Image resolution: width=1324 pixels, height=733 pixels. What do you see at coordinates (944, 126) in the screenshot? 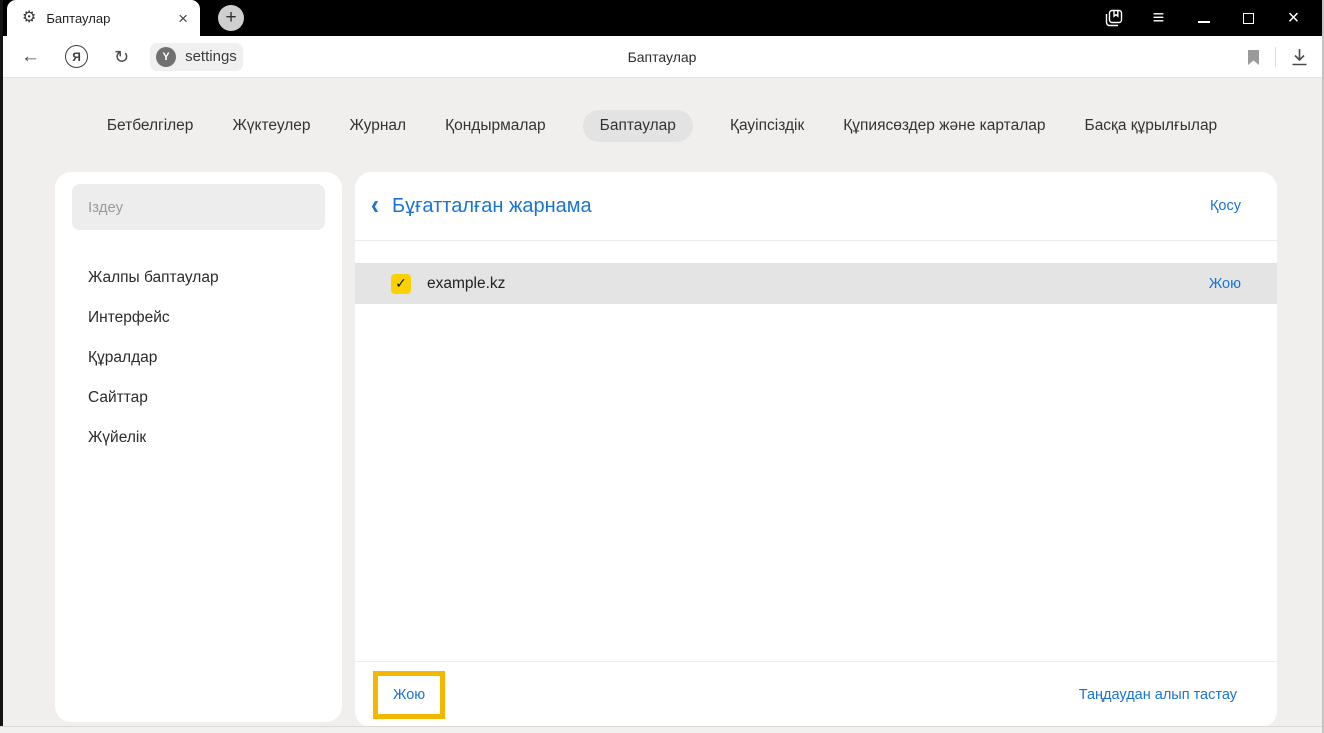
I see `nav-tab-passwords: Құпиясөздер және карталар` at bounding box center [944, 126].